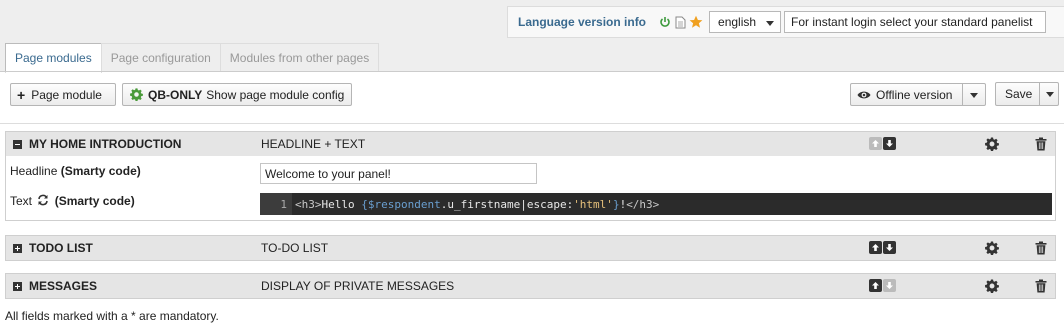  I want to click on tab-modules-from-other-pages: Modules from other pages, so click(299, 57).